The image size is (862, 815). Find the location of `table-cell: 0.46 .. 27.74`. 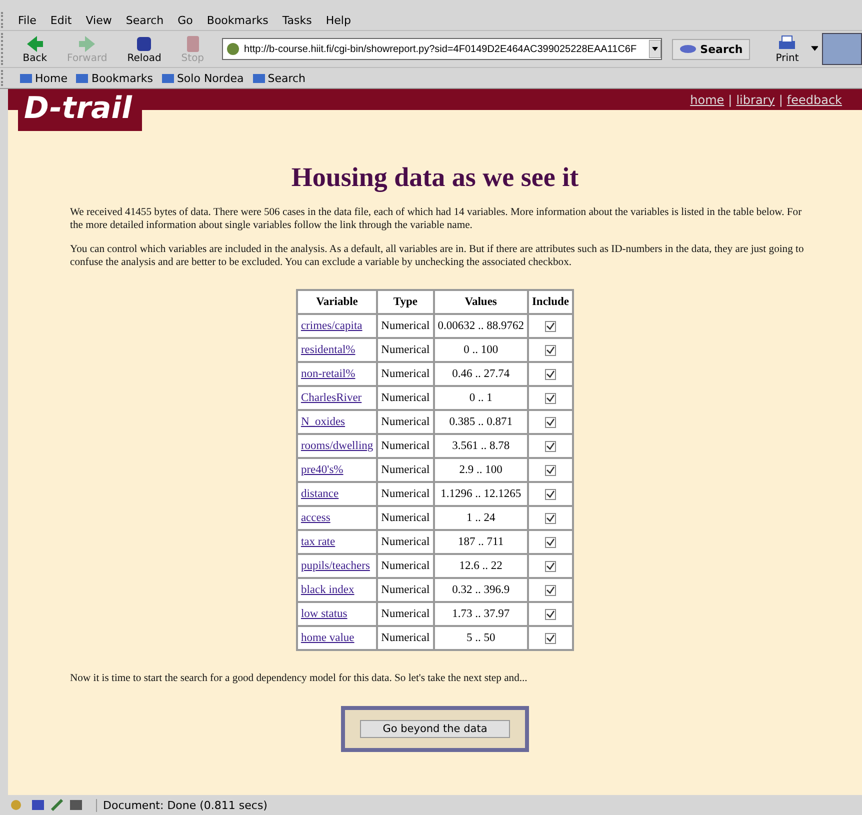

table-cell: 0.46 .. 27.74 is located at coordinates (481, 374).